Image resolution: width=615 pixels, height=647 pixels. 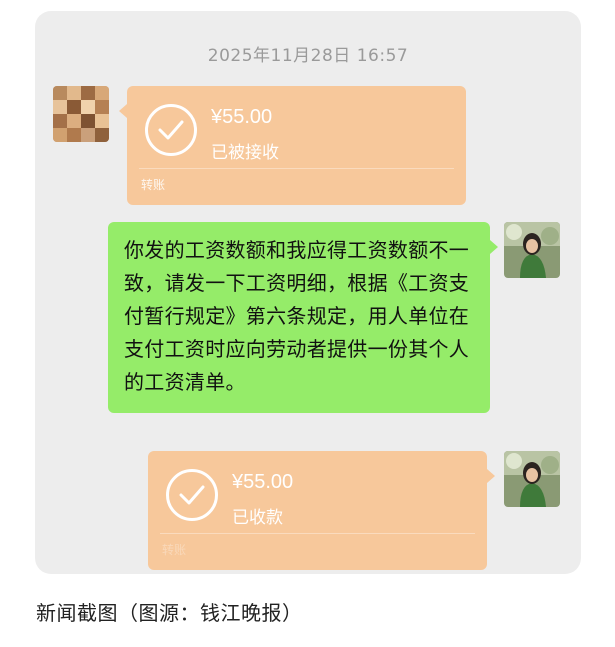 What do you see at coordinates (245, 153) in the screenshot?
I see `transfer-status: 已被接收` at bounding box center [245, 153].